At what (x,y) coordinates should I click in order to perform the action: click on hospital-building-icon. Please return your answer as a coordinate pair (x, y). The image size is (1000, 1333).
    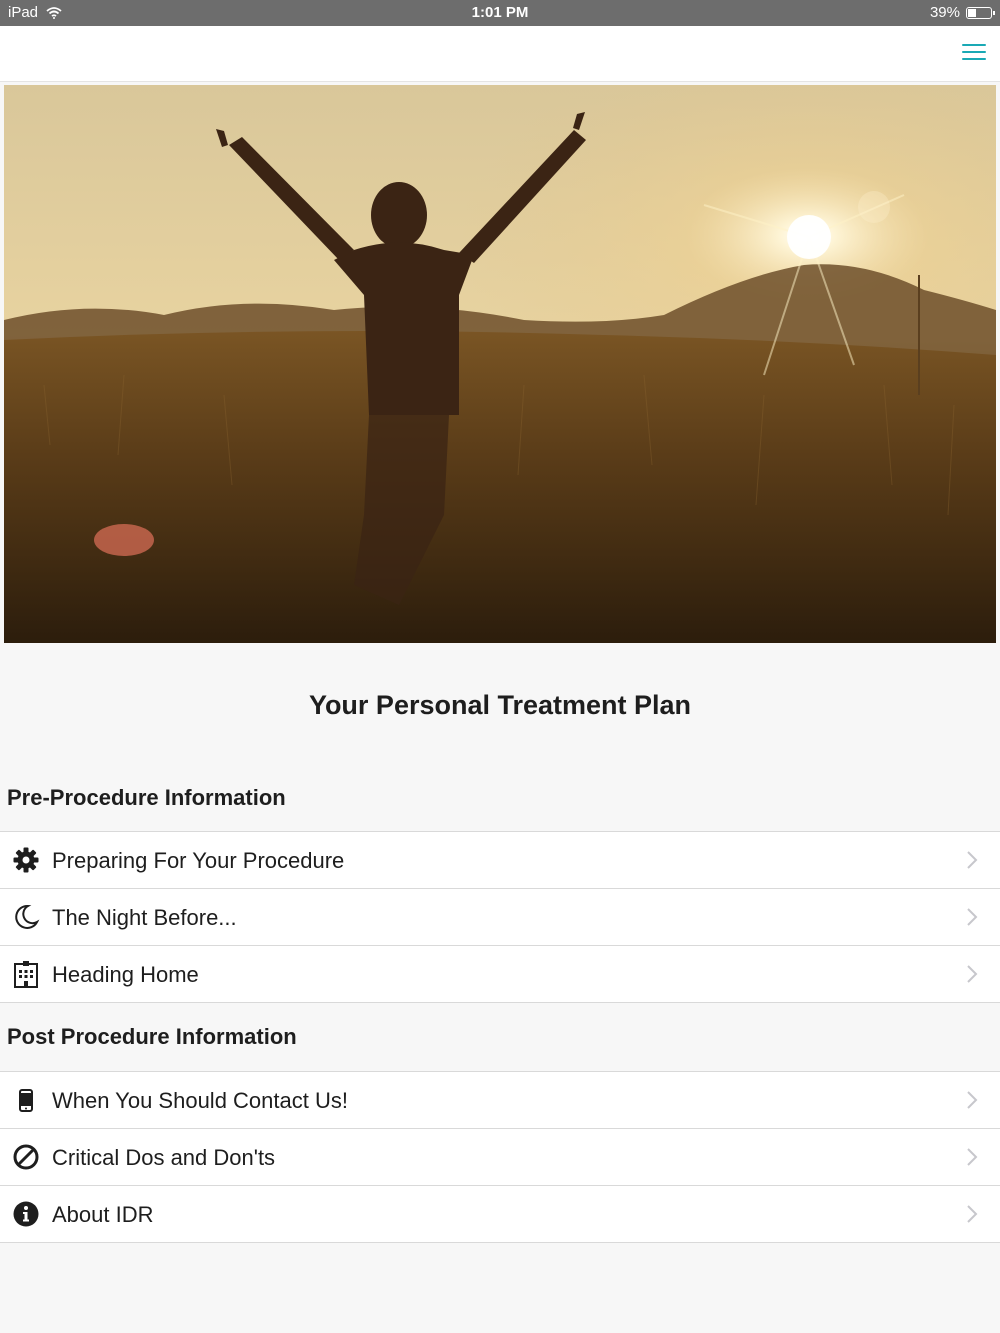
    Looking at the image, I should click on (26, 974).